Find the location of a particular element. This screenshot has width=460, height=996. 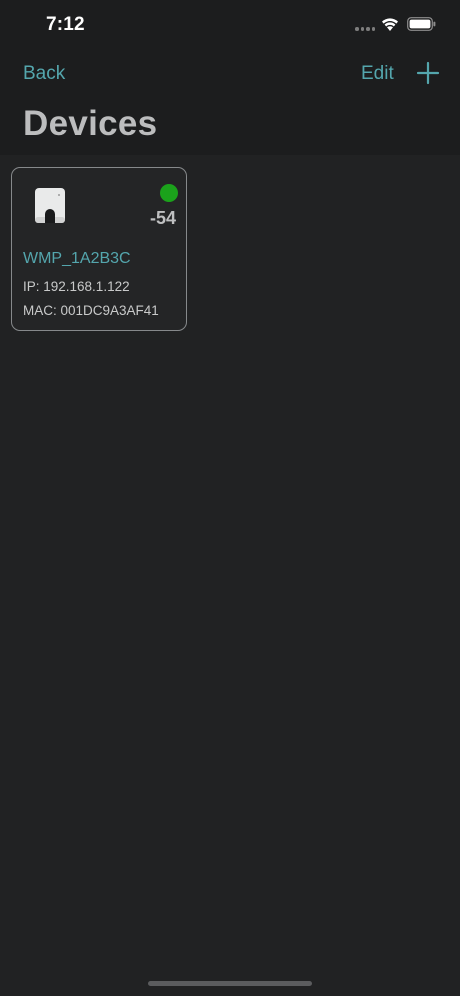

signal-strength: -54 is located at coordinates (162, 218).